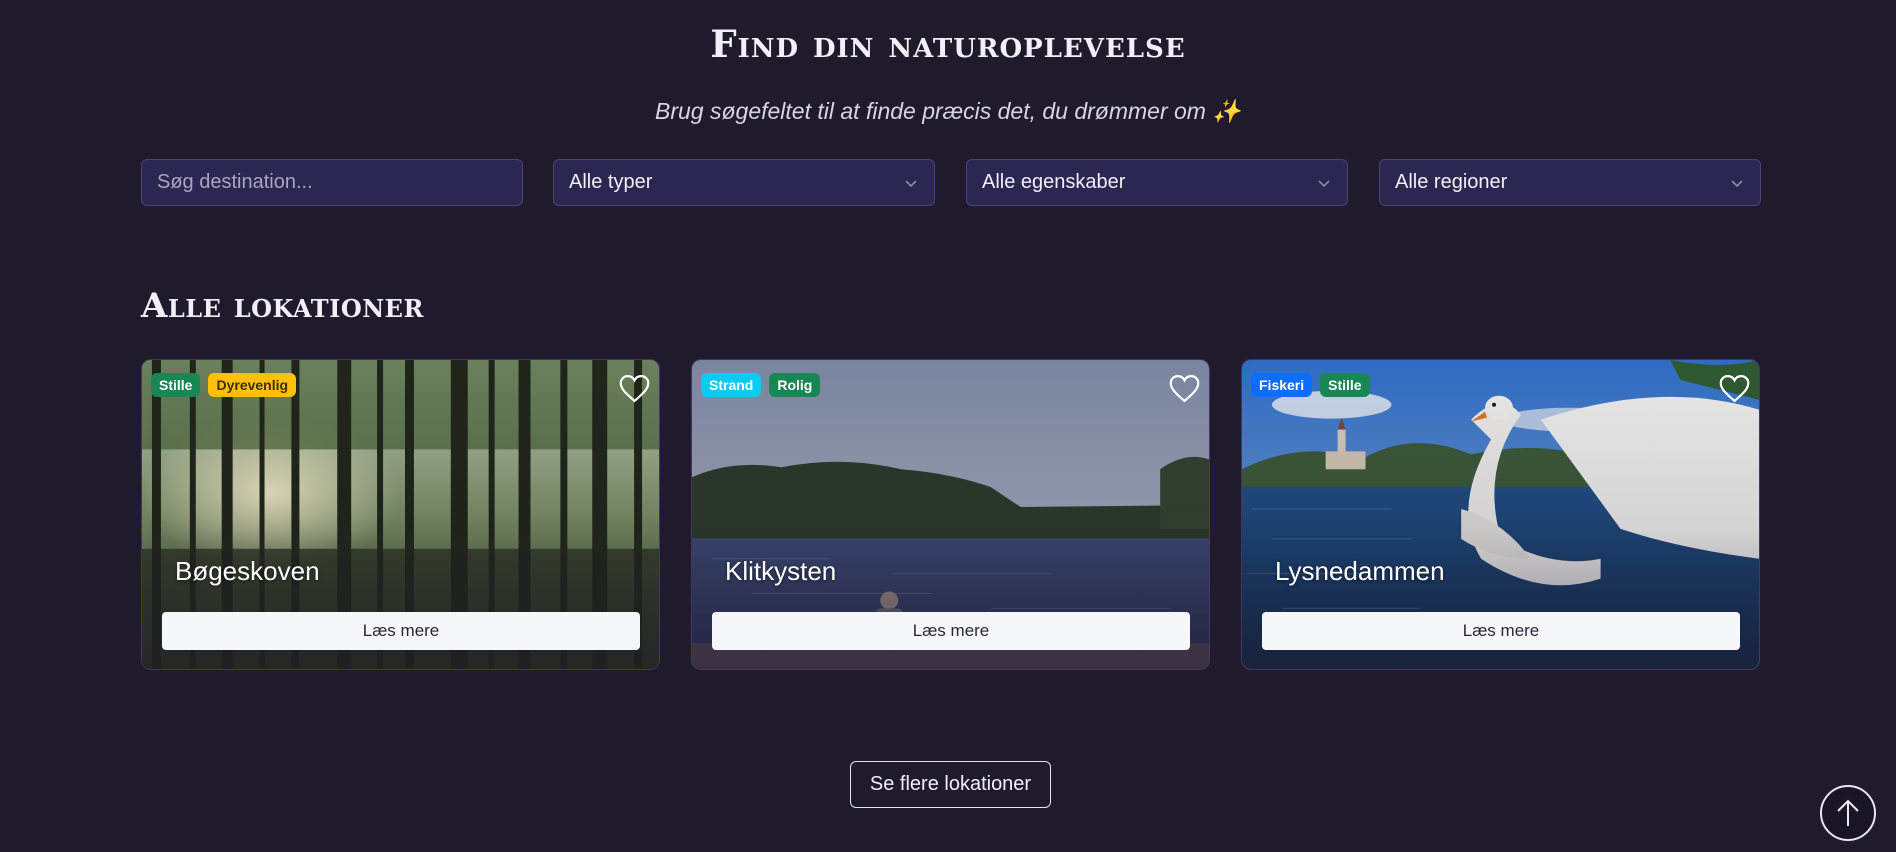 The width and height of the screenshot is (1896, 852). What do you see at coordinates (1054, 182) in the screenshot?
I see `features-select-value: Alle egenskaber` at bounding box center [1054, 182].